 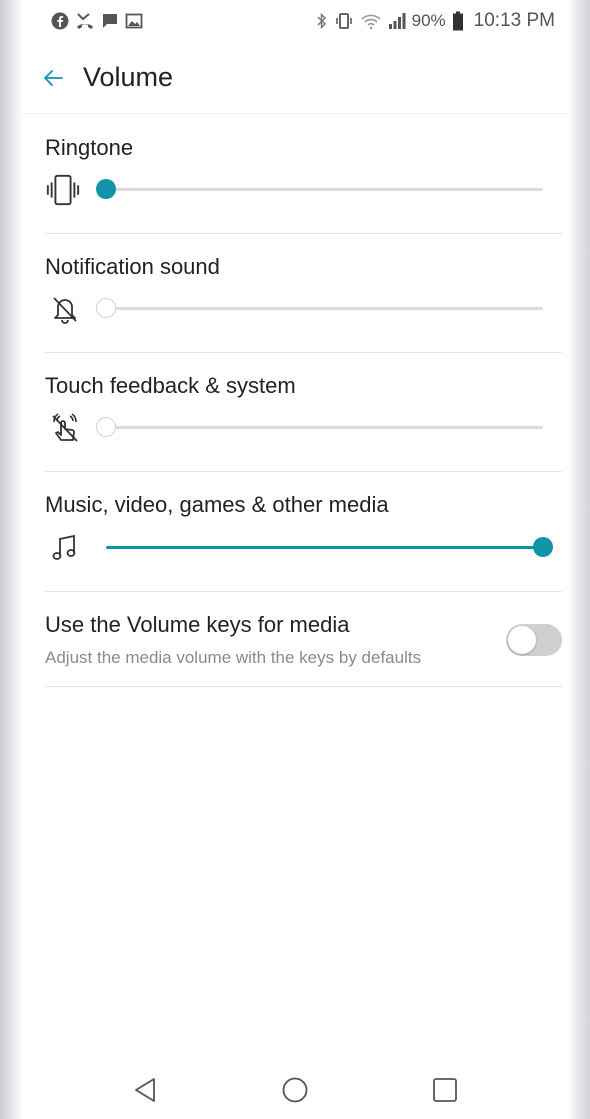 What do you see at coordinates (128, 77) in the screenshot?
I see `page-title: Volume` at bounding box center [128, 77].